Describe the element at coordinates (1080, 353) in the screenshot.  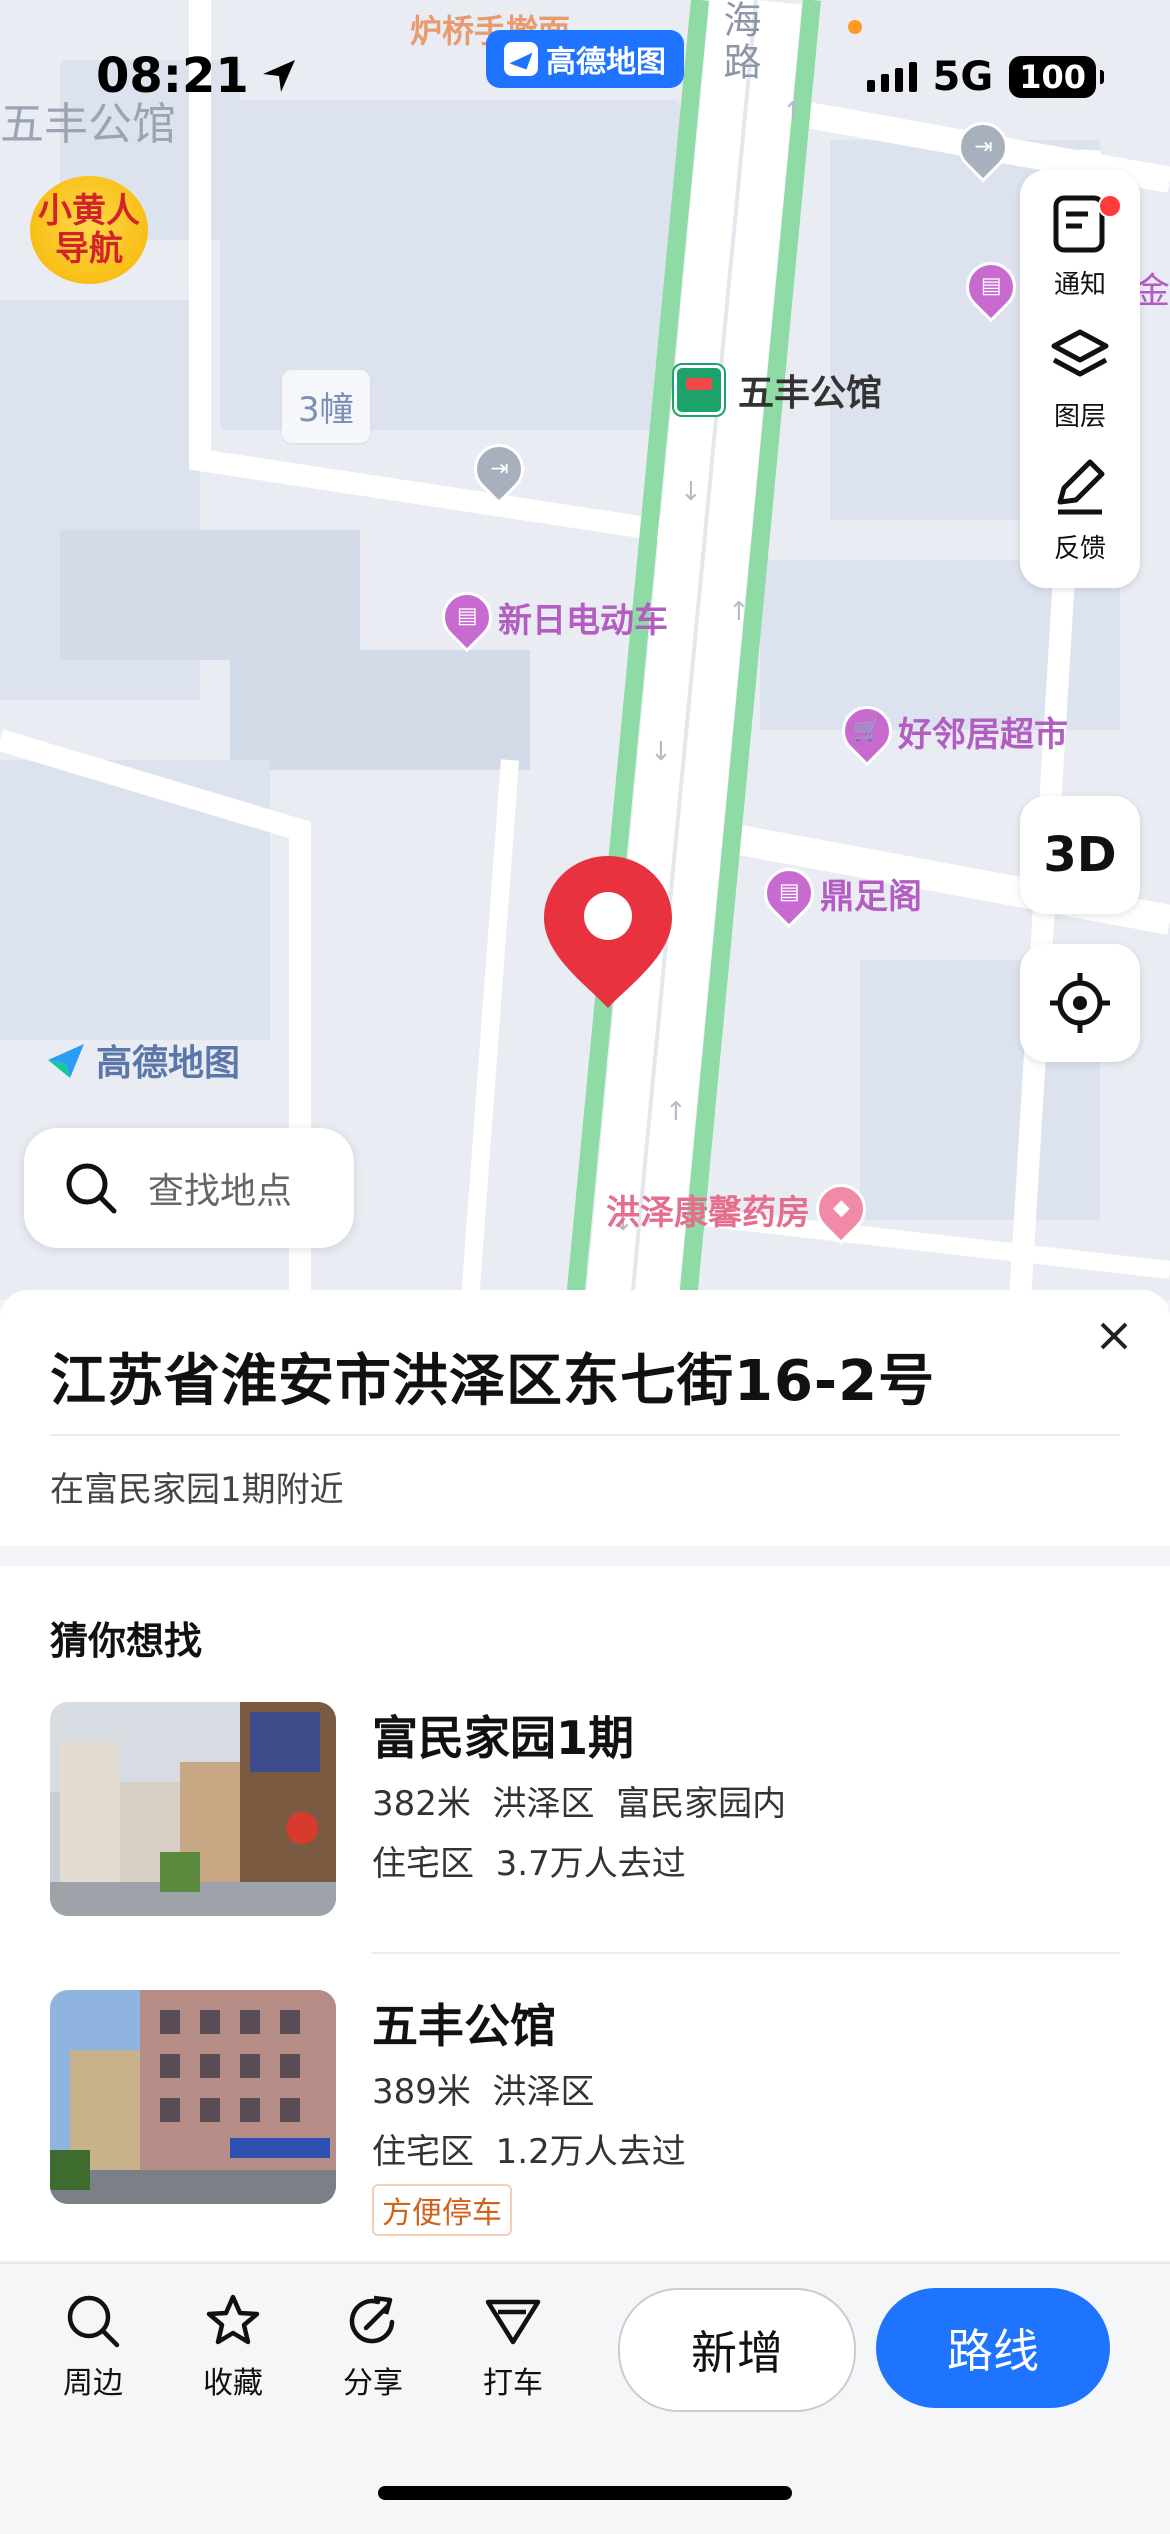
I see `layers-icon` at that location.